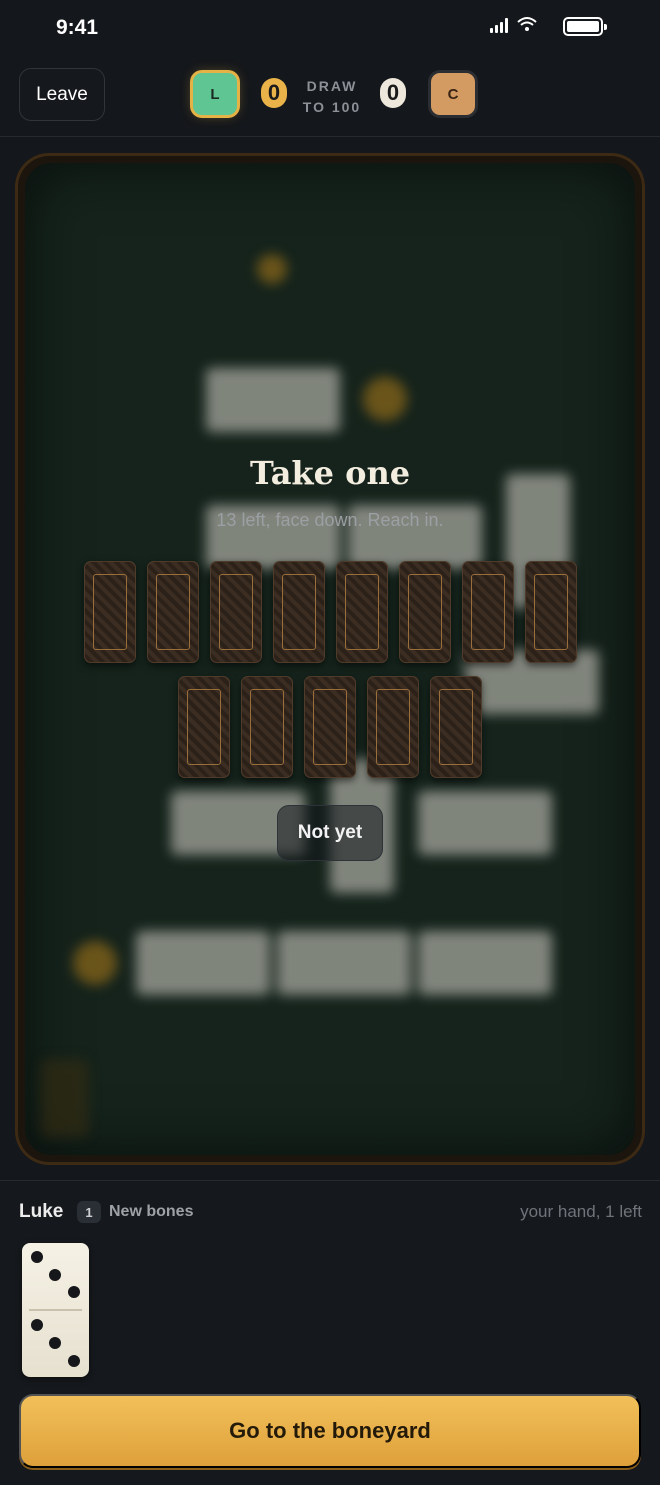 This screenshot has width=660, height=1485. Describe the element at coordinates (215, 94) in the screenshot. I see `player-avatar: L` at that location.